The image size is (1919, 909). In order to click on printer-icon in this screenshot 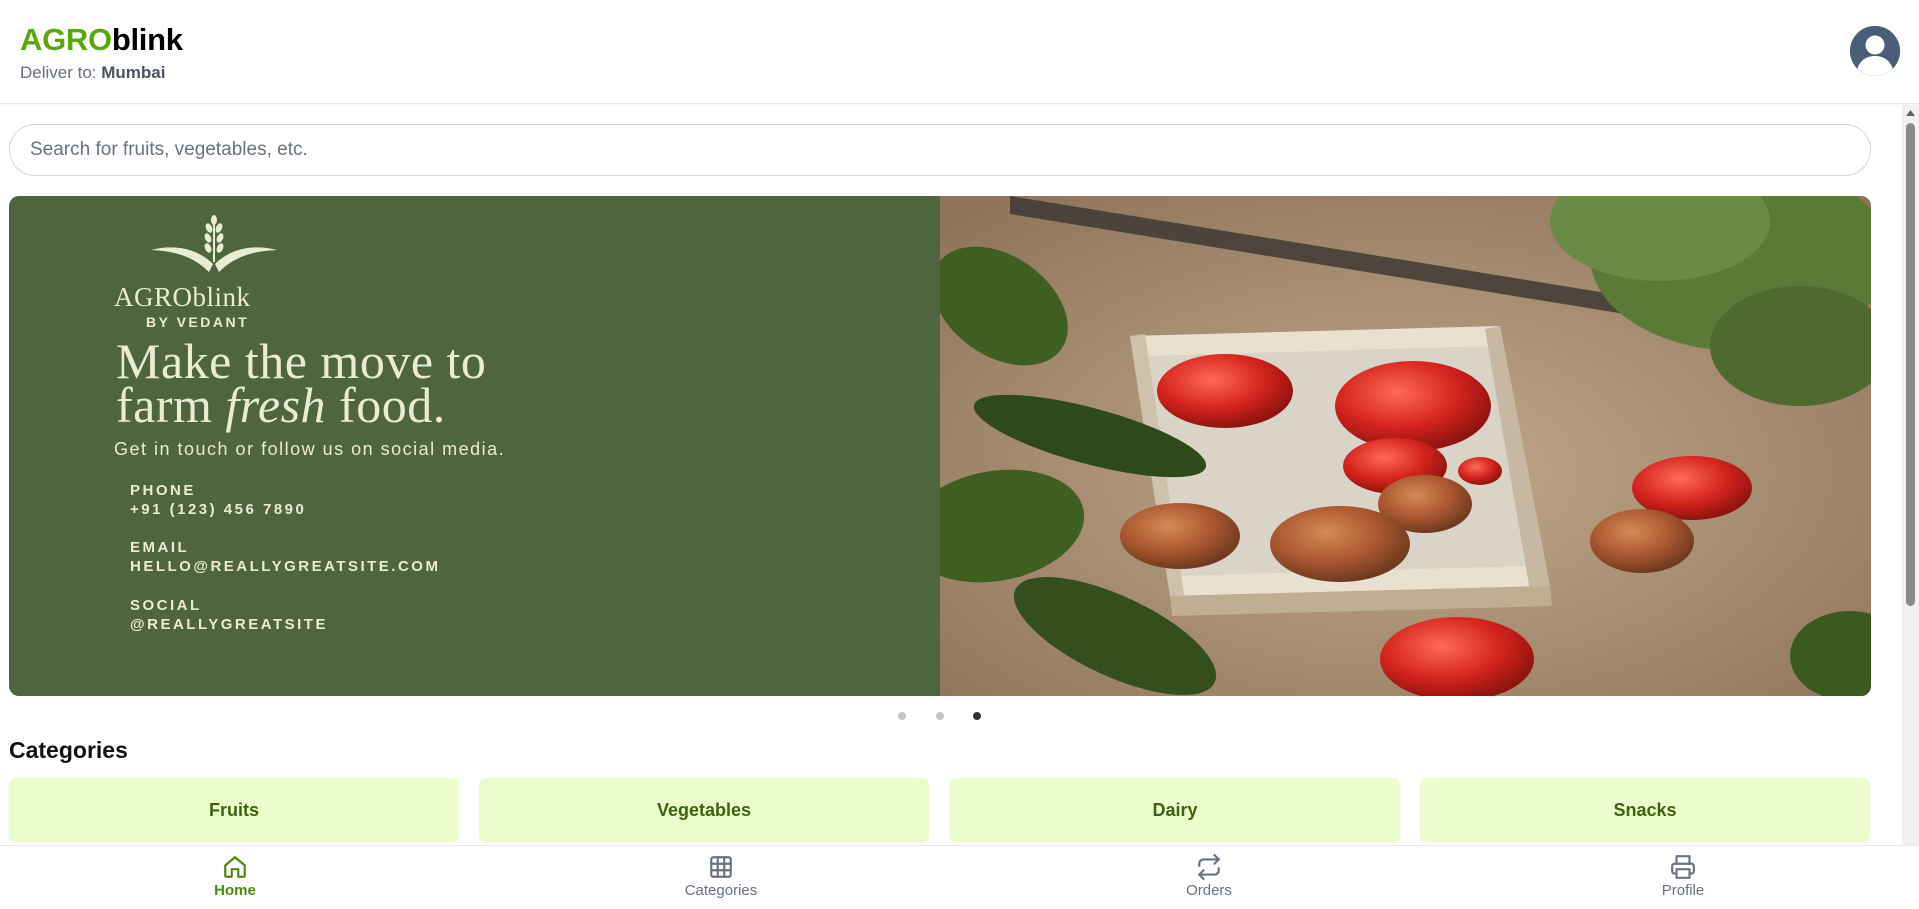, I will do `click(1683, 867)`.